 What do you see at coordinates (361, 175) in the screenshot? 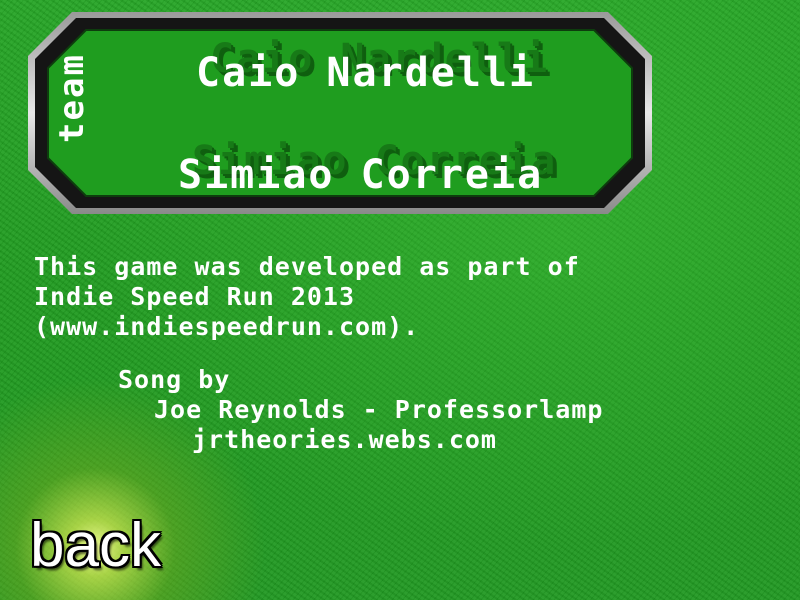
I see `team-member-2-name: Simiao Correia` at bounding box center [361, 175].